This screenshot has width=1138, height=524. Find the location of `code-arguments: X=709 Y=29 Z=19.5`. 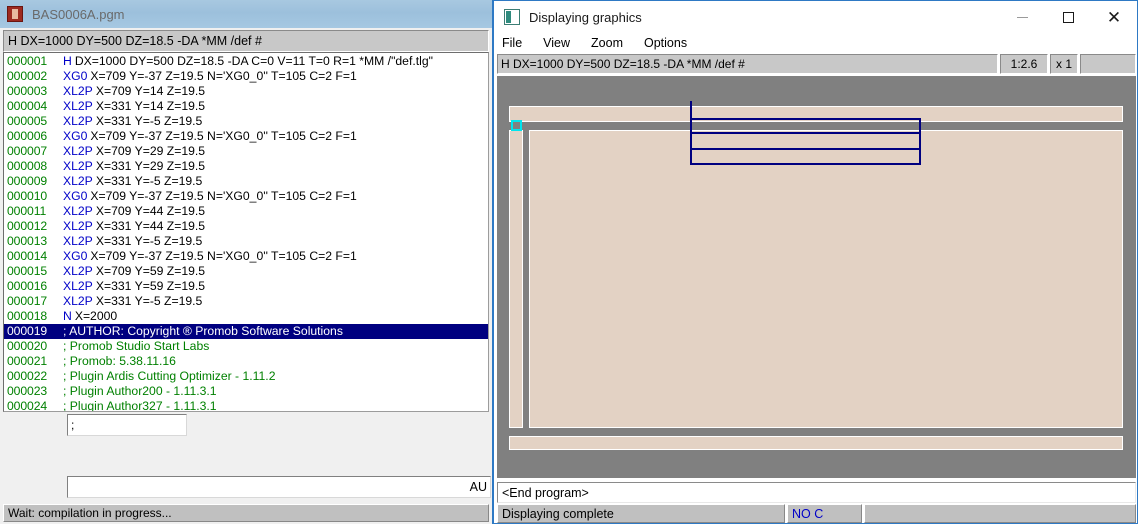

code-arguments: X=709 Y=29 Z=19.5 is located at coordinates (150, 151).